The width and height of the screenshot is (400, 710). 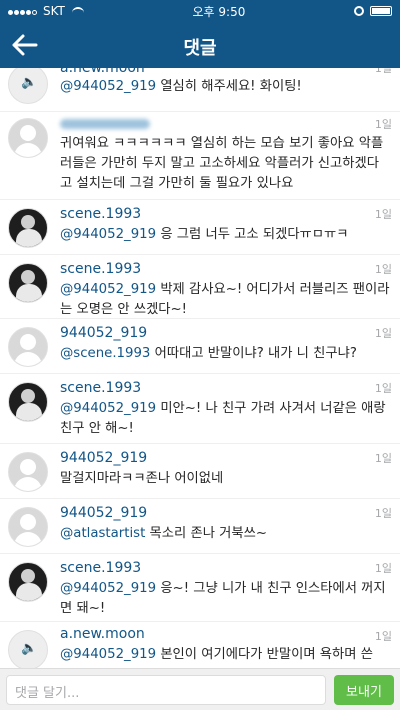 I want to click on nav-bar: 댓글, so click(x=200, y=45).